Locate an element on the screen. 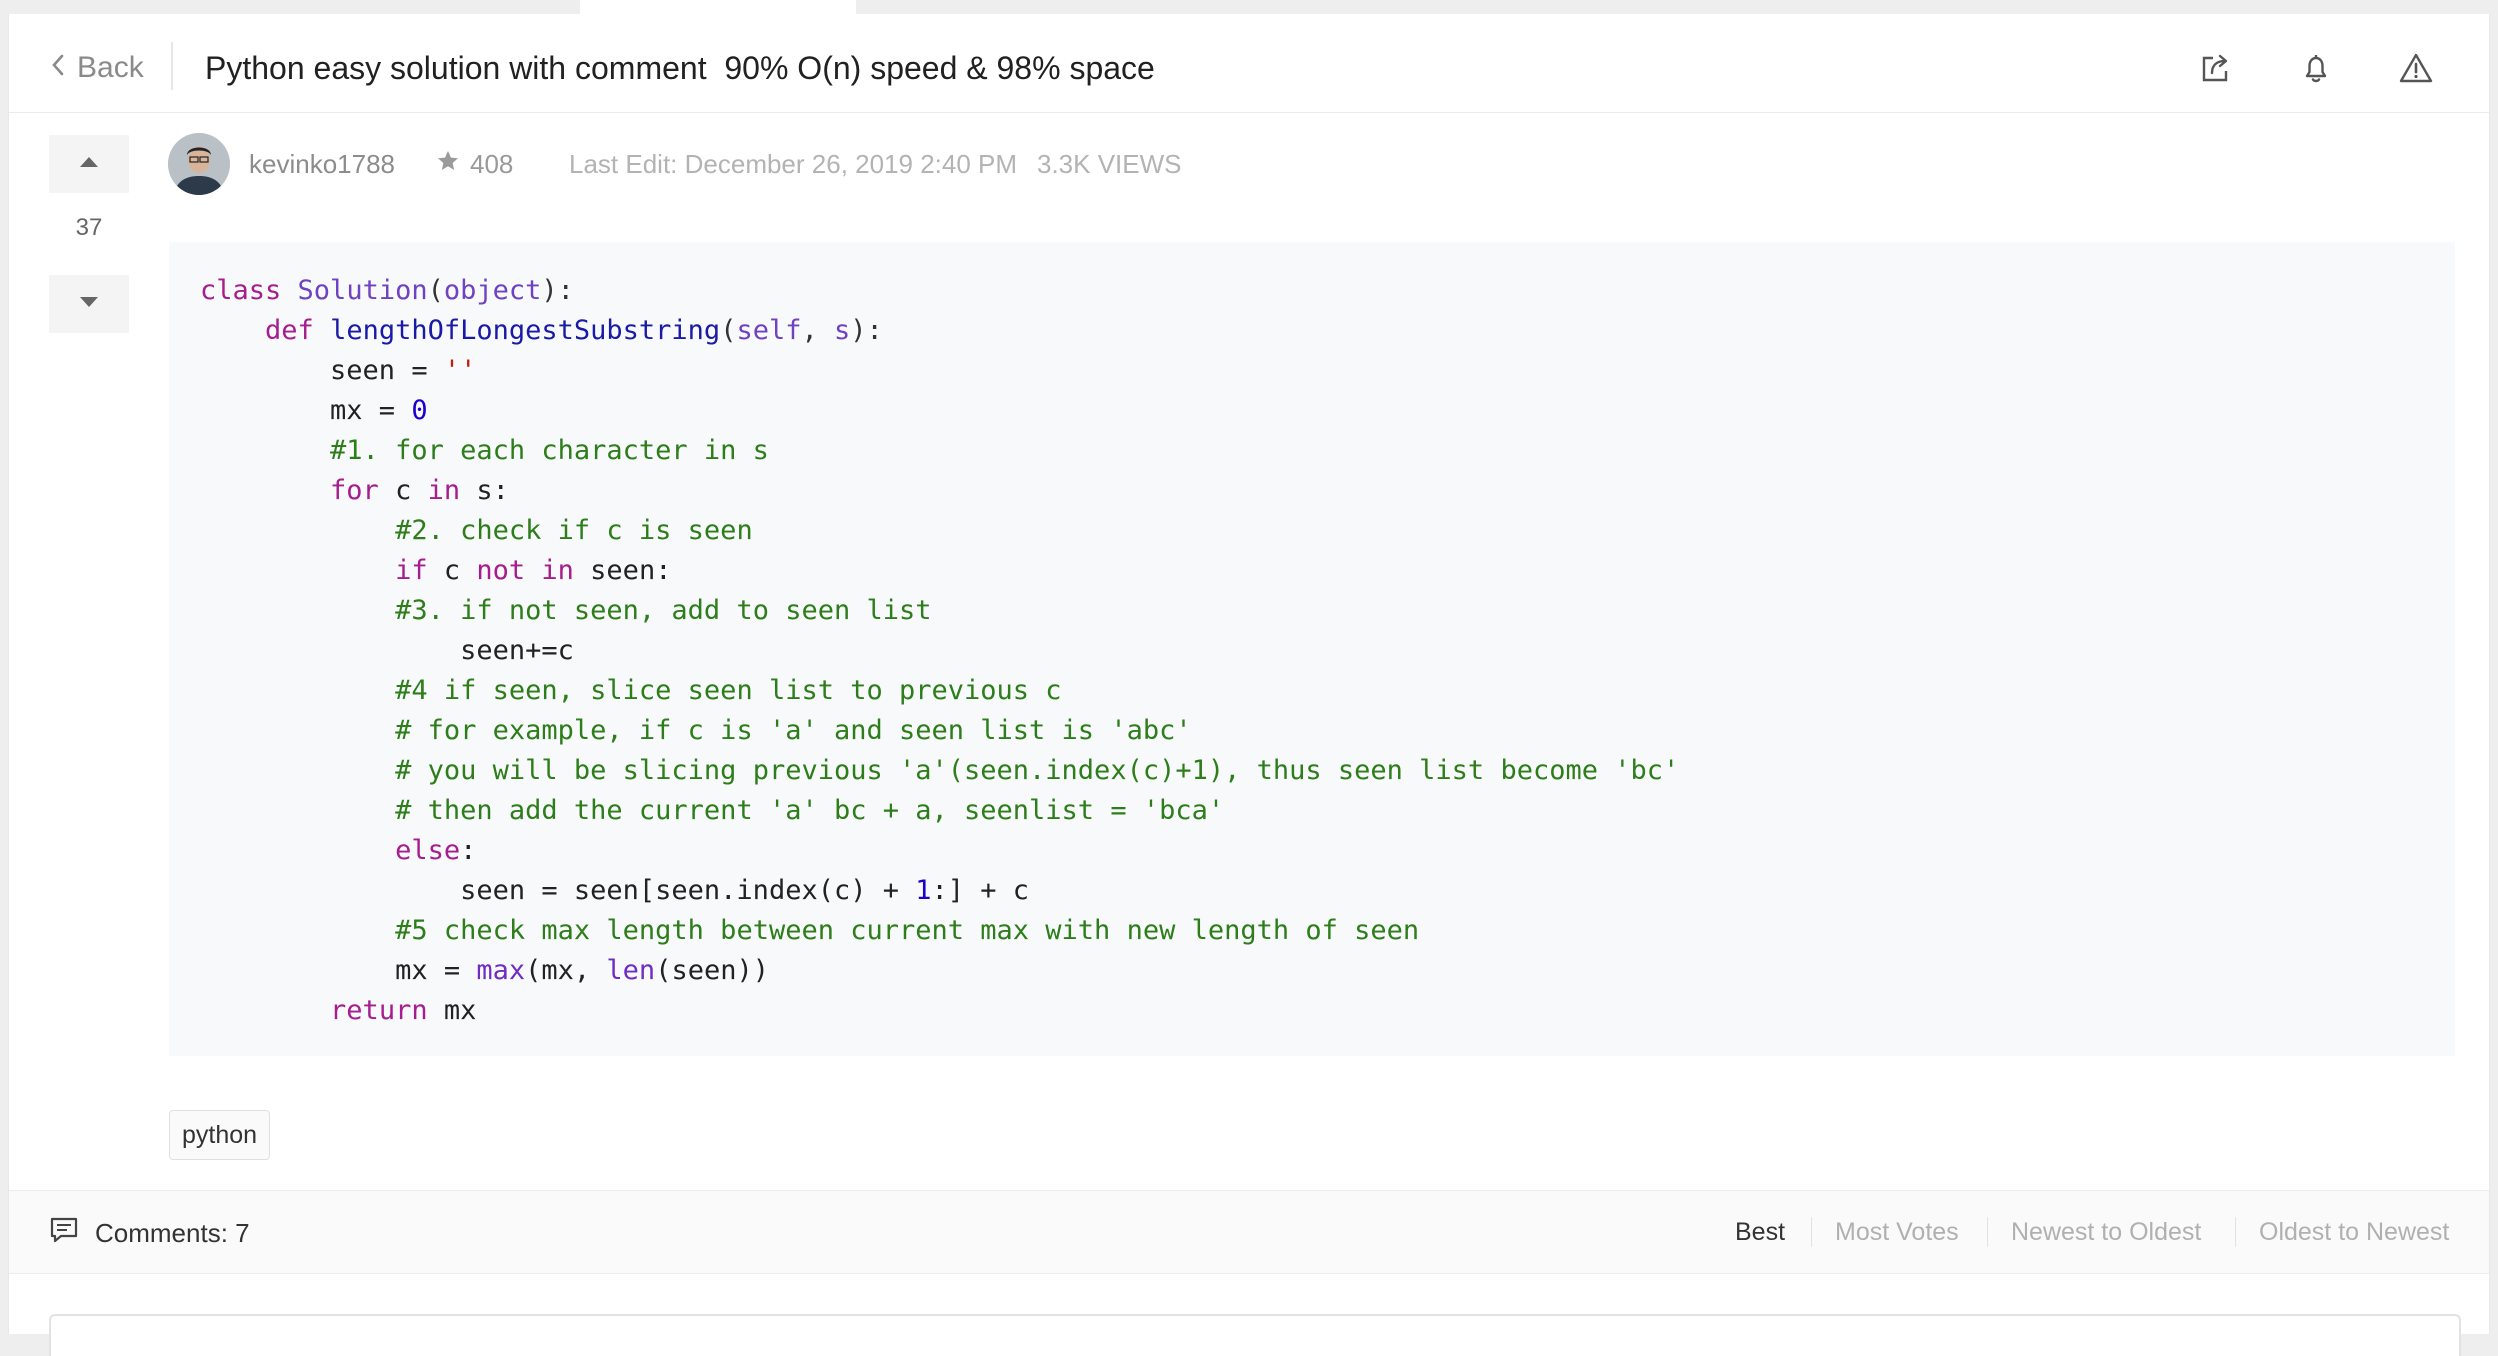  code-line: #2. check if c is seen is located at coordinates (1327, 531).